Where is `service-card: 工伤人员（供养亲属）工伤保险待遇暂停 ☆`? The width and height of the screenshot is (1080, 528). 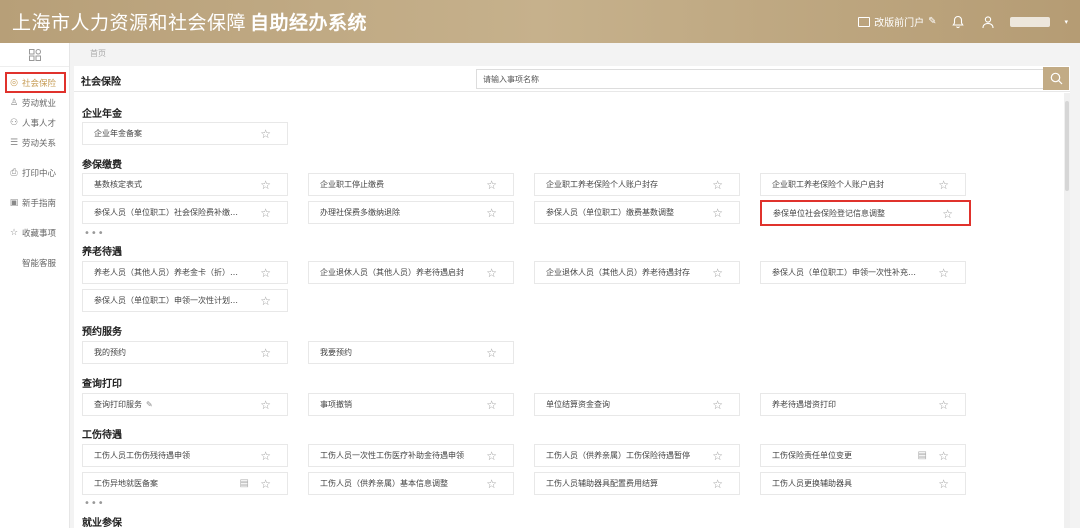 service-card: 工伤人员（供养亲属）工伤保险待遇暂停 ☆ is located at coordinates (637, 455).